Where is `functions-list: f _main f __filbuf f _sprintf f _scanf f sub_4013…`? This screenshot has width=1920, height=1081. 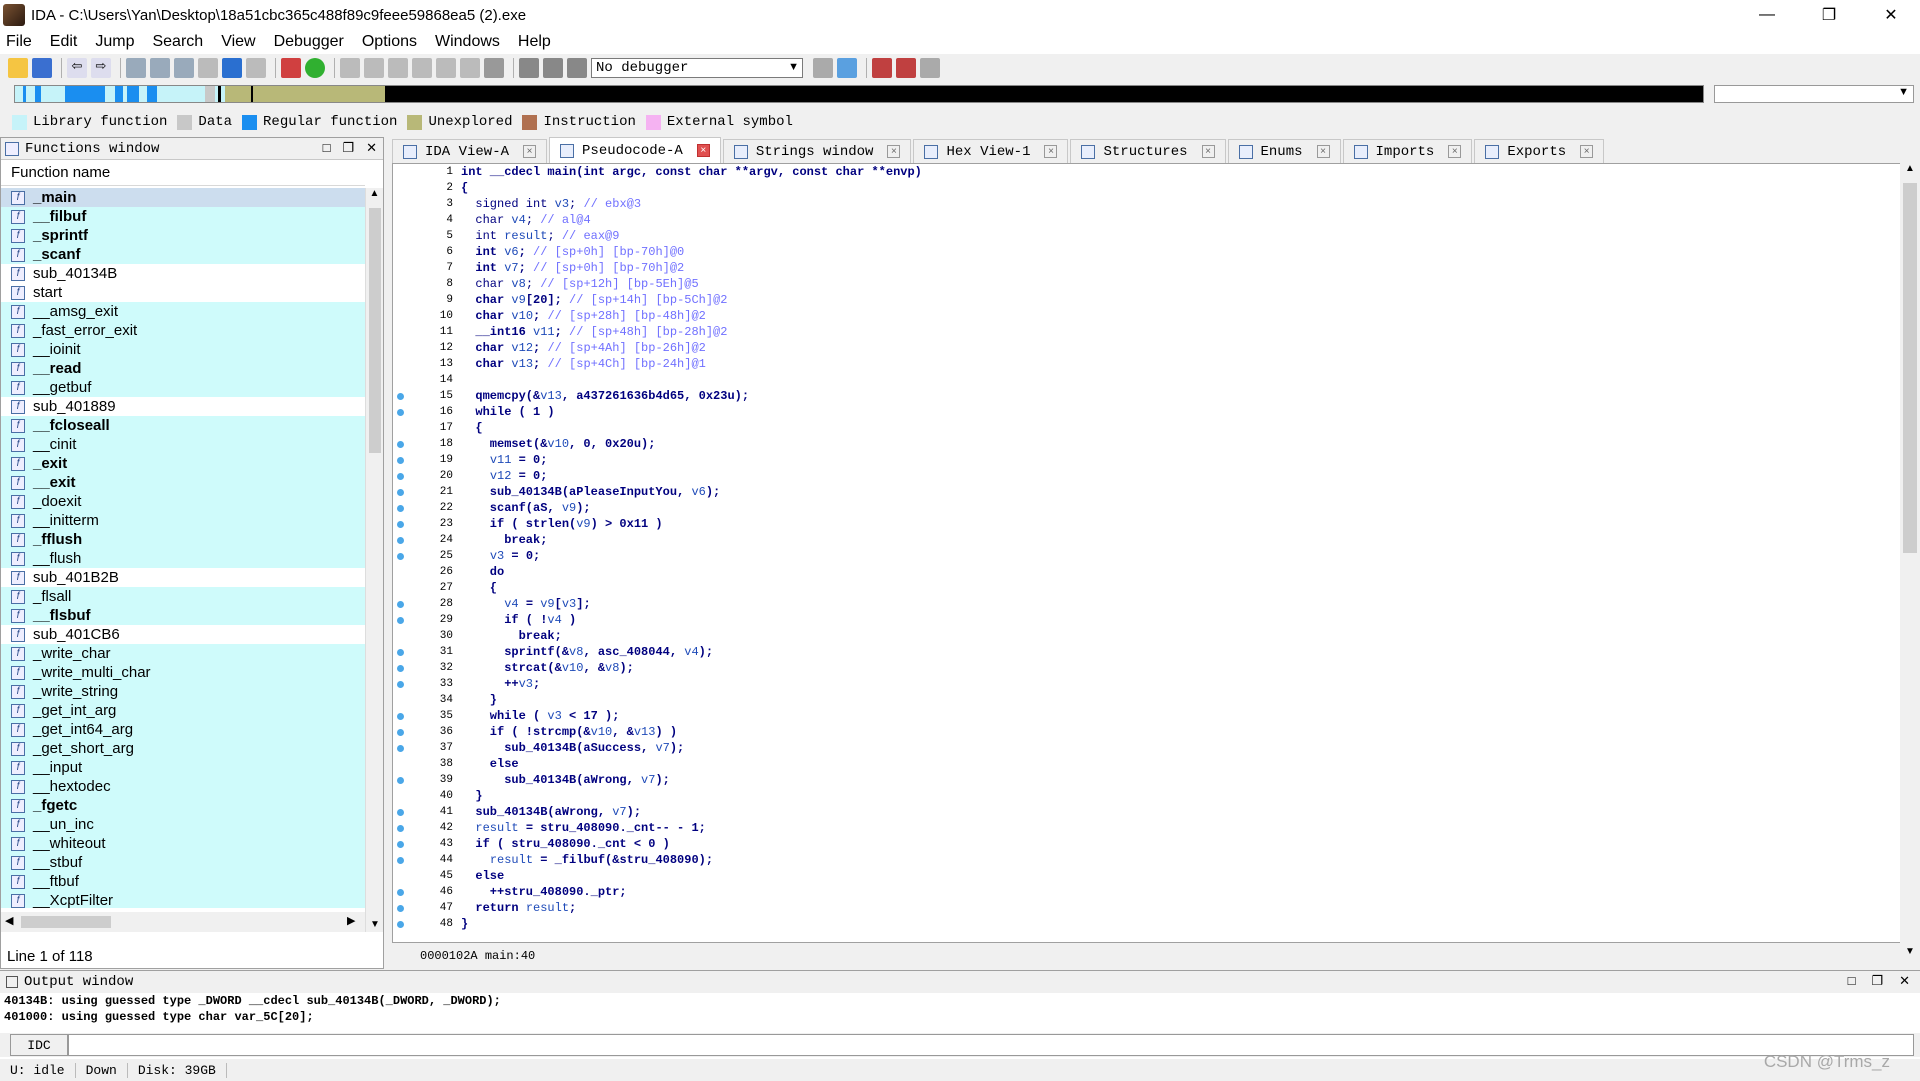 functions-list: f _main f __filbuf f _sprintf f _scanf f sub_4013… is located at coordinates (183, 548).